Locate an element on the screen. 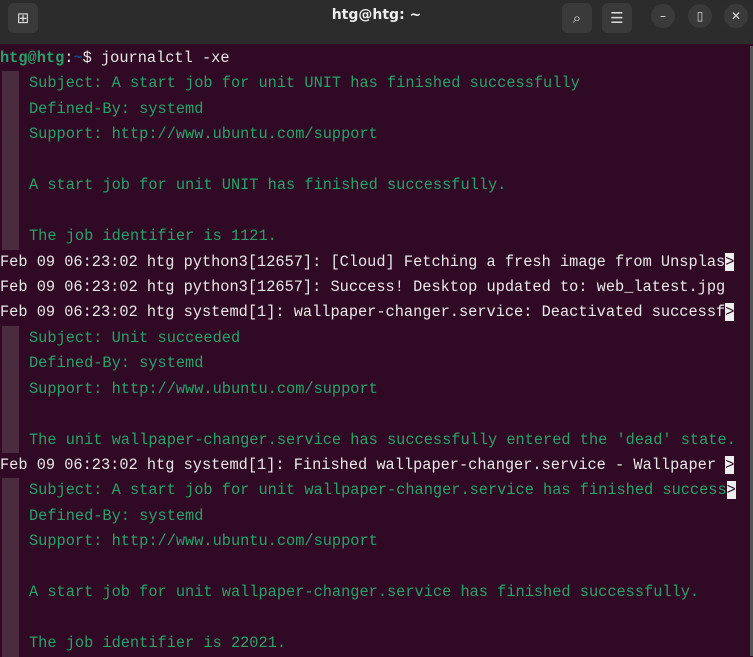 The width and height of the screenshot is (753, 657). prompt-command: journalctl -xe is located at coordinates (165, 58).